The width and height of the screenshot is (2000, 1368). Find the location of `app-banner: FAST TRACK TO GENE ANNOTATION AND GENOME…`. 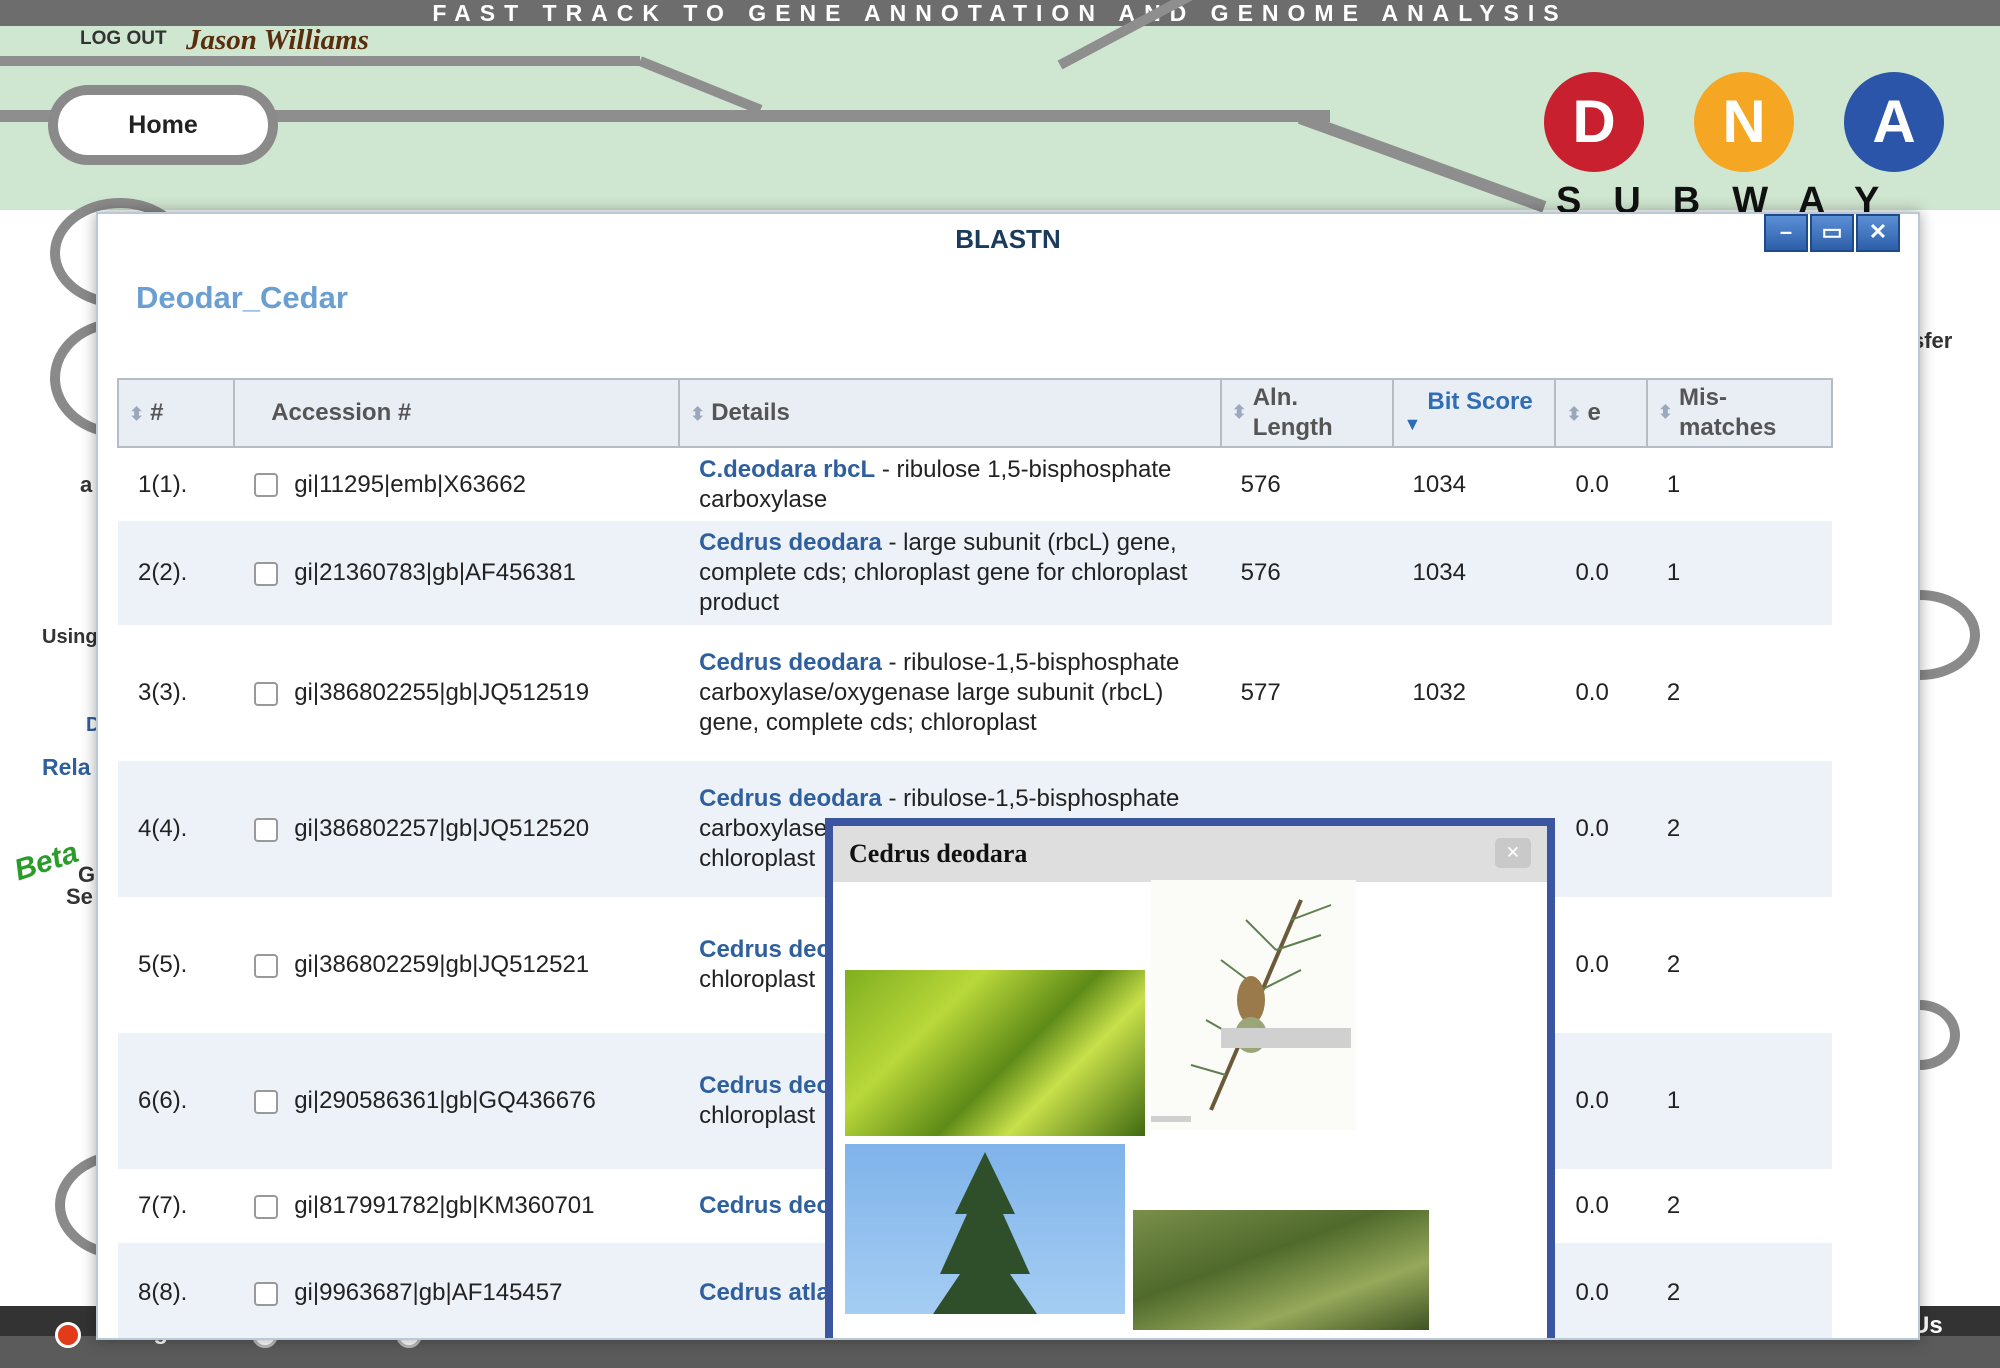

app-banner: FAST TRACK TO GENE ANNOTATION AND GENOME… is located at coordinates (1000, 13).